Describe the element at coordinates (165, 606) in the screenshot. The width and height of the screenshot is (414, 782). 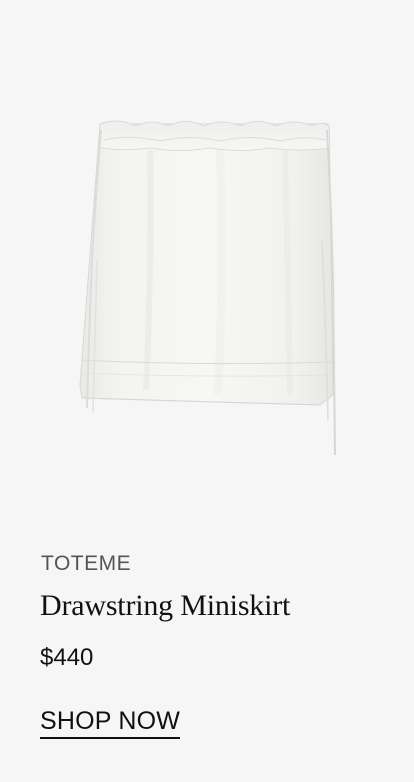
I see `product-title: Drawstring Miniskirt` at that location.